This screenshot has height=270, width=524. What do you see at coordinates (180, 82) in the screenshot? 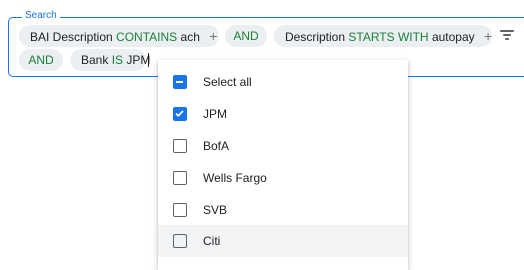
I see `indeterminate-checkbox-icon` at bounding box center [180, 82].